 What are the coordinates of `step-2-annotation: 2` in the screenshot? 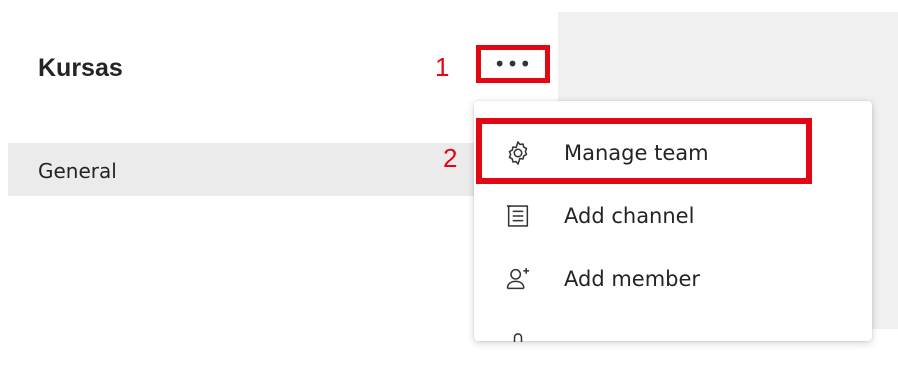 It's located at (450, 158).